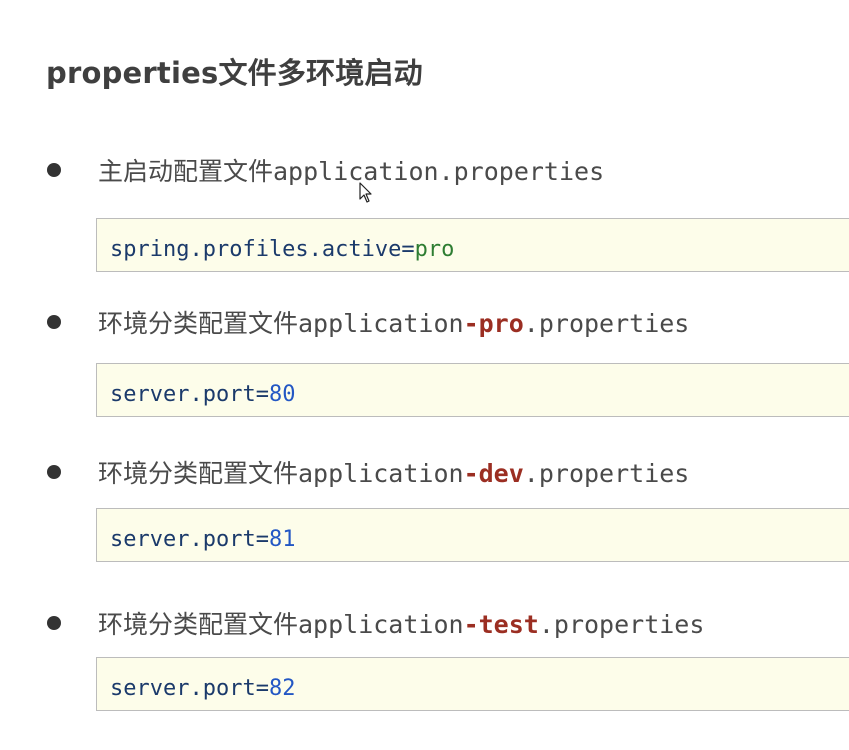 The width and height of the screenshot is (849, 750). I want to click on list-item: 环境分类配置文件application-test.properties, so click(424, 623).